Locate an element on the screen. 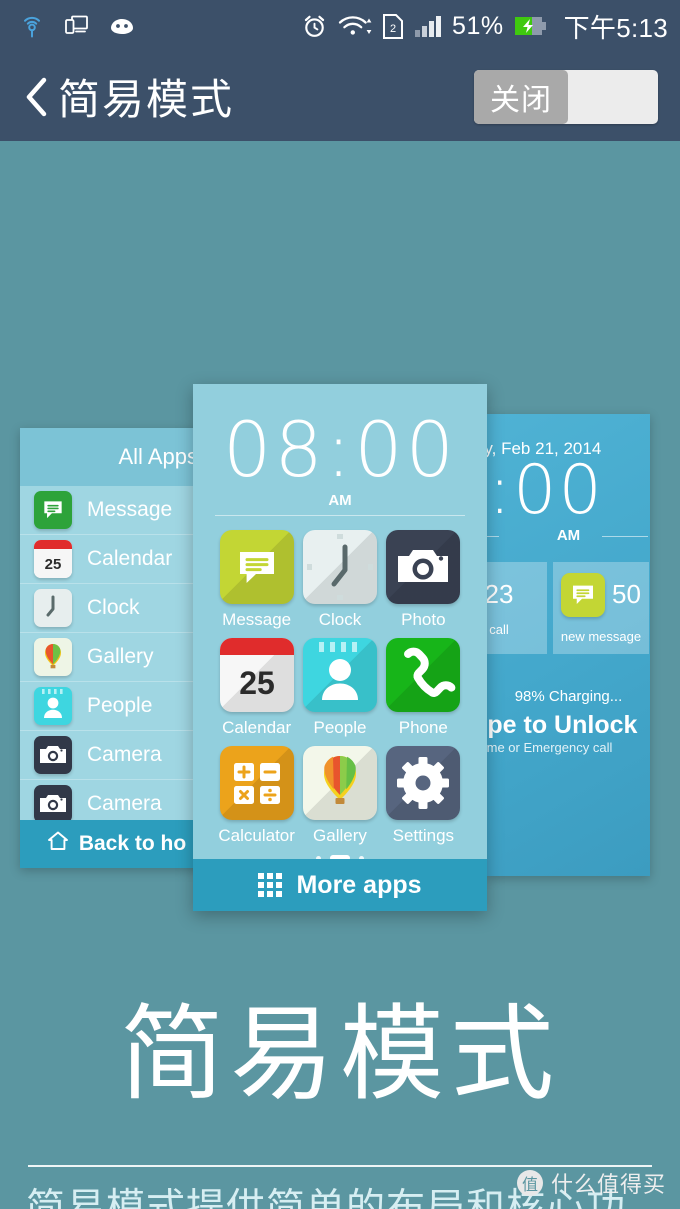 This screenshot has width=680, height=1209. preview-lockscreen-card: sday, Feb 21, 2014 8:00 AM 23 call is located at coordinates (568, 645).